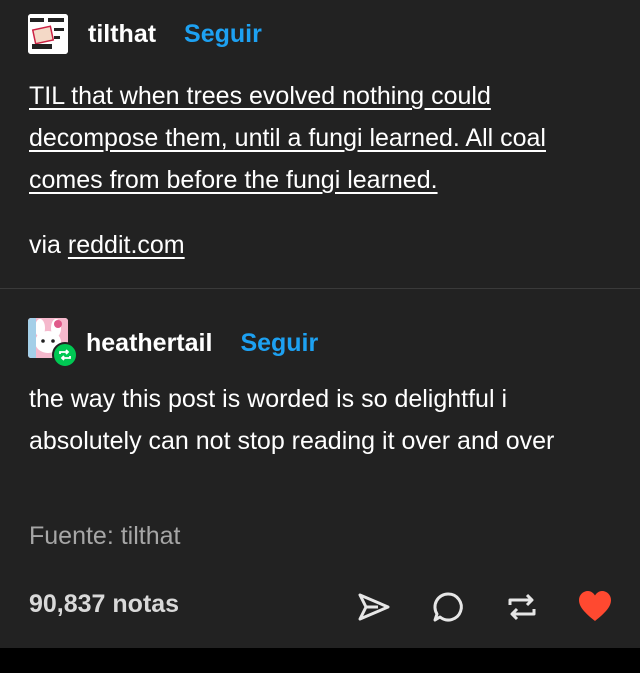  I want to click on reblog-follow-button: Seguir, so click(279, 343).